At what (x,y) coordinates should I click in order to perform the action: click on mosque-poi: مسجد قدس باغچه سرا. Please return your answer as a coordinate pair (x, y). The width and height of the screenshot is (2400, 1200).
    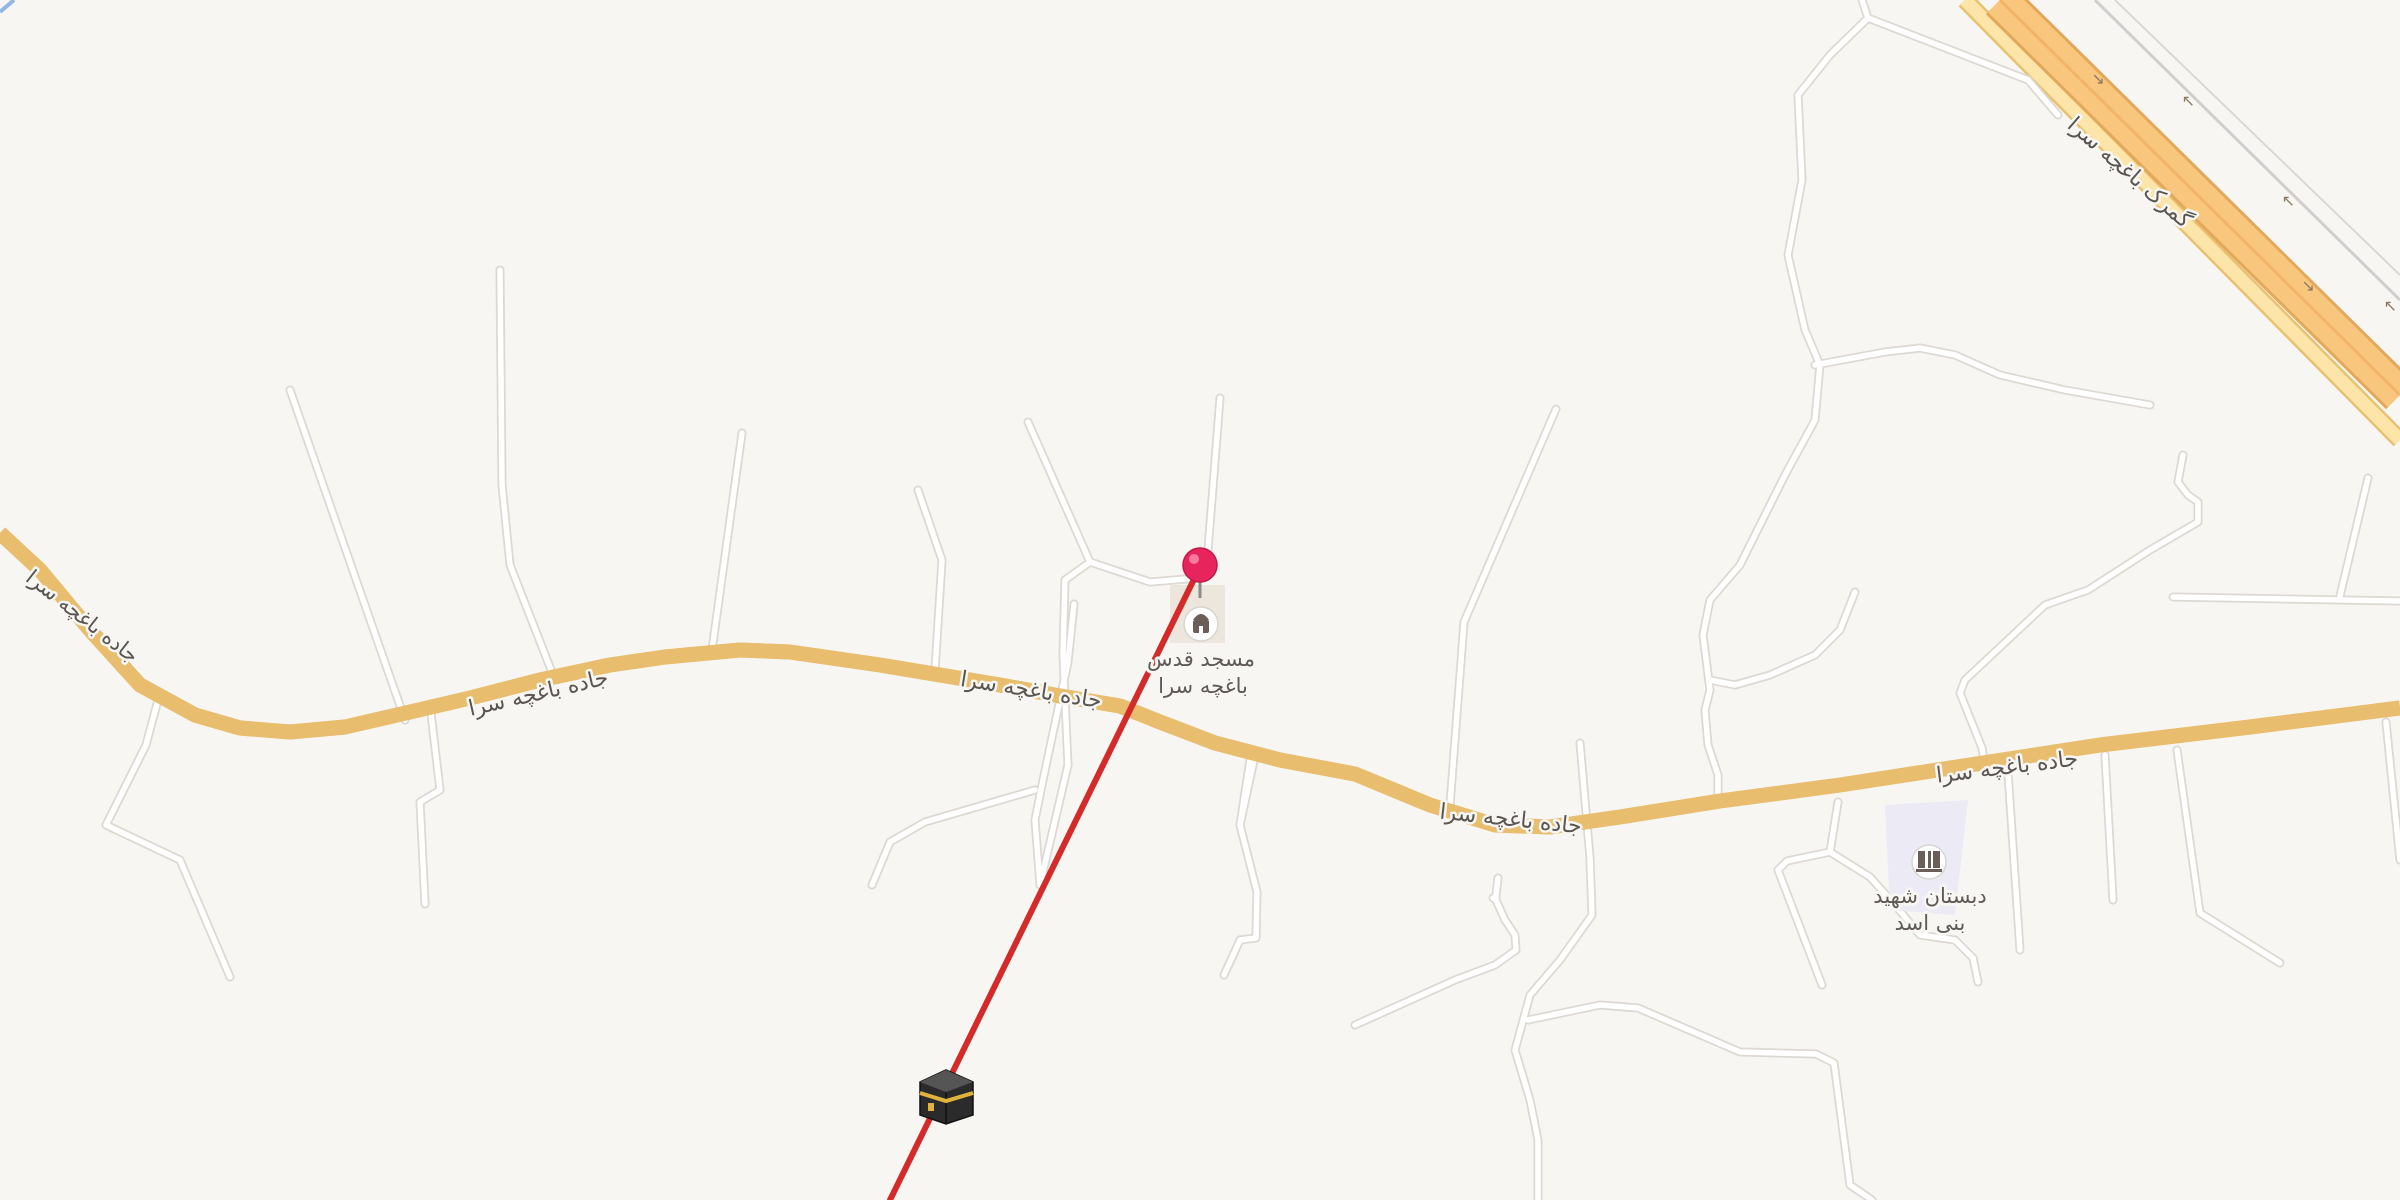
    Looking at the image, I should click on (1201, 653).